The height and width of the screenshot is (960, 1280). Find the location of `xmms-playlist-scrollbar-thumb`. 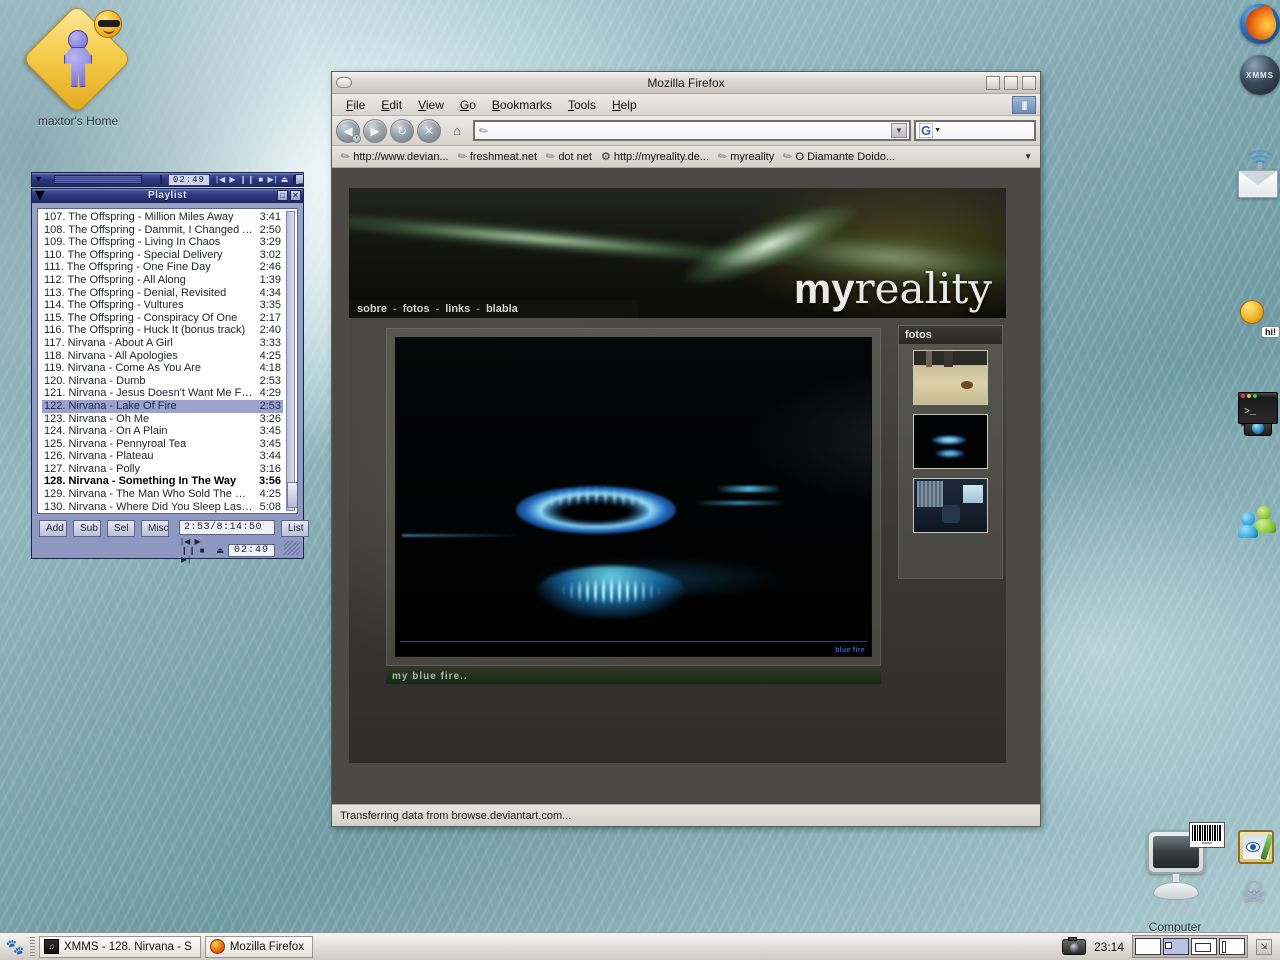

xmms-playlist-scrollbar-thumb is located at coordinates (292, 495).